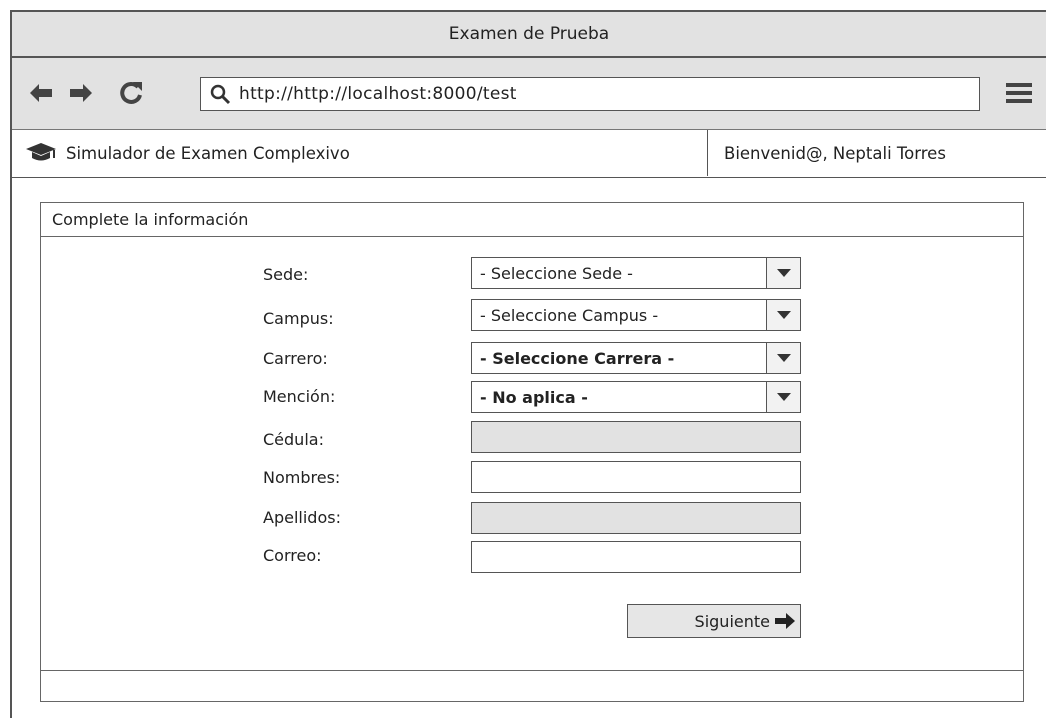 Image resolution: width=1046 pixels, height=718 pixels. Describe the element at coordinates (286, 274) in the screenshot. I see `sede-label: Sede:` at that location.